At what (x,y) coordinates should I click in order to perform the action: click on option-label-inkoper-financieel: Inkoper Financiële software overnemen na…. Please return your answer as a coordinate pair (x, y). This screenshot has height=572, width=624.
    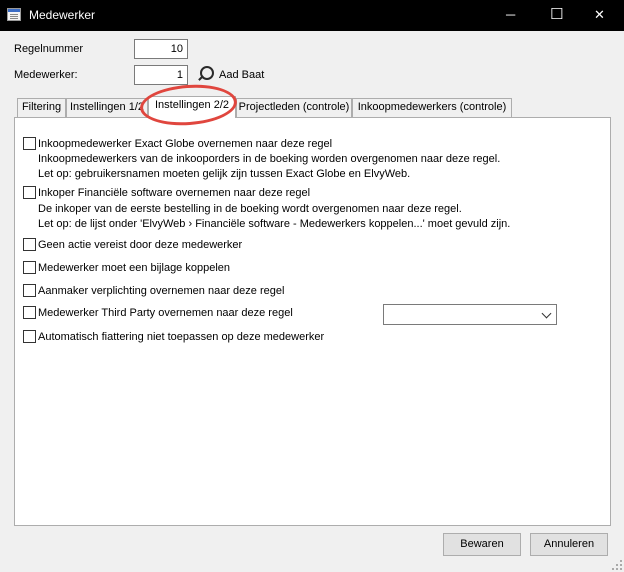
    Looking at the image, I should click on (174, 193).